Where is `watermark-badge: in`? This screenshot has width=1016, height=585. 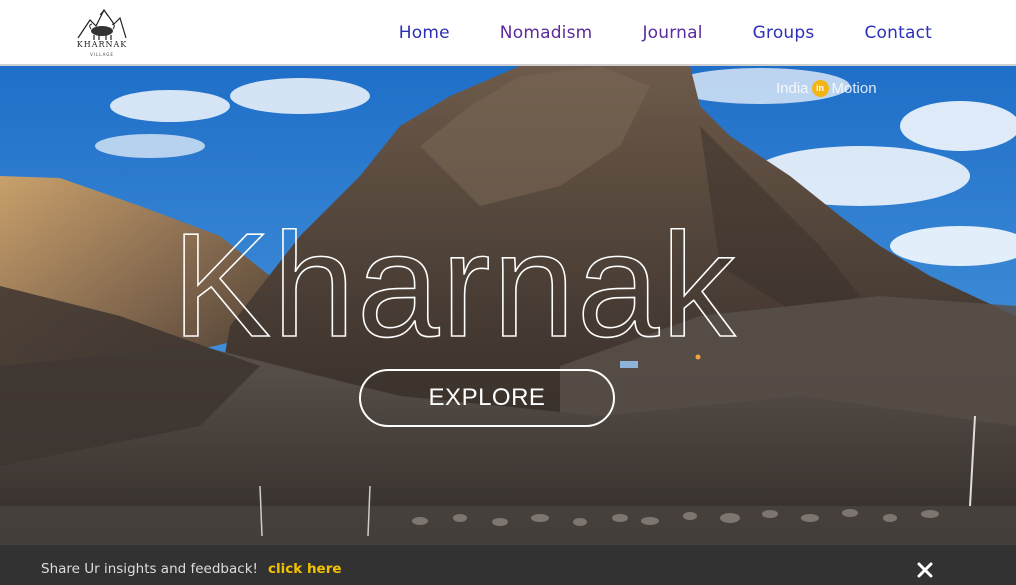
watermark-badge: in is located at coordinates (820, 88).